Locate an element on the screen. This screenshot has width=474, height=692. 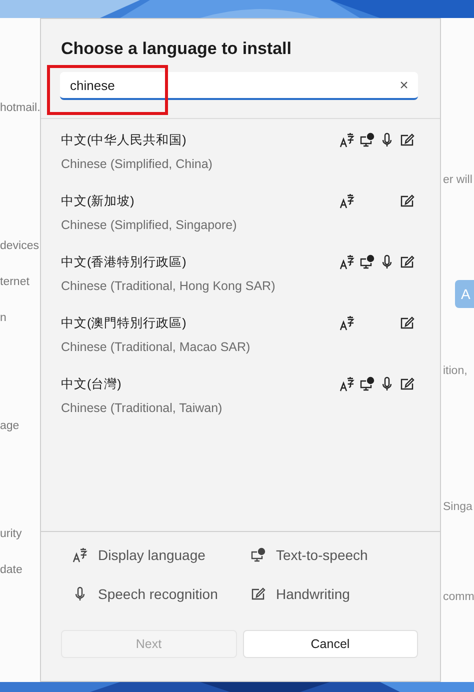
background-text: urity is located at coordinates (11, 534).